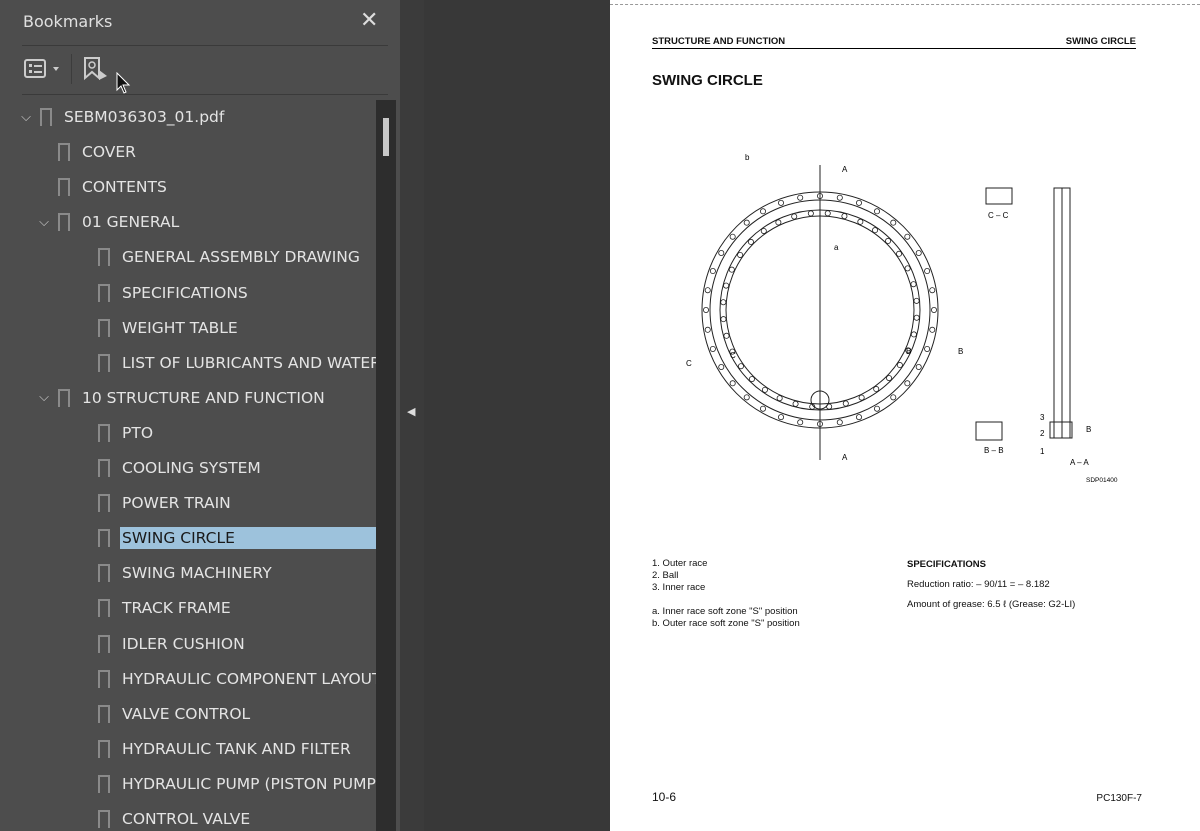 This screenshot has height=831, width=1200. Describe the element at coordinates (665, 575) in the screenshot. I see `part-item: 2. Ball` at that location.